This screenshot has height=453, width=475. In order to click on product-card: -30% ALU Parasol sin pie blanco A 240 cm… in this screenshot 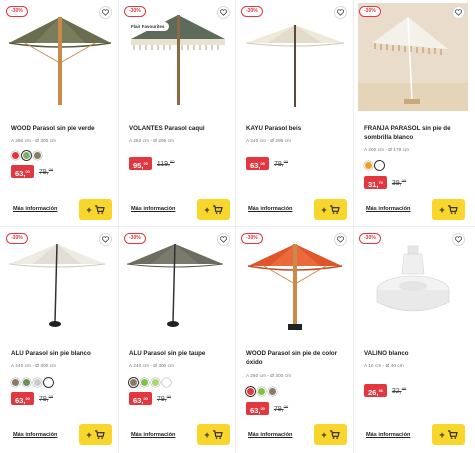, I will do `click(59, 340)`.